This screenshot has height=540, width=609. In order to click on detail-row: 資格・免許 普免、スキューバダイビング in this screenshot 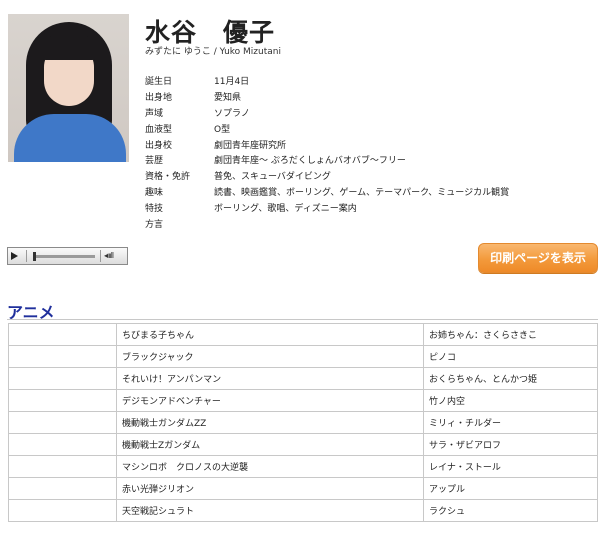, I will do `click(327, 176)`.